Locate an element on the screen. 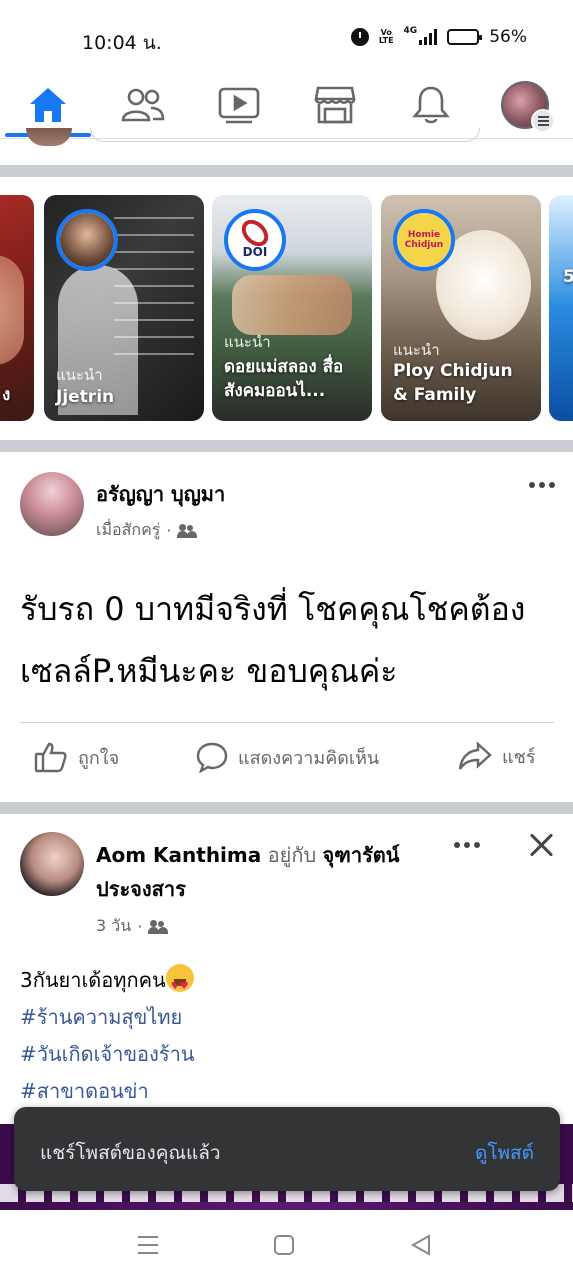 The image size is (573, 1280). story-avatar is located at coordinates (87, 240).